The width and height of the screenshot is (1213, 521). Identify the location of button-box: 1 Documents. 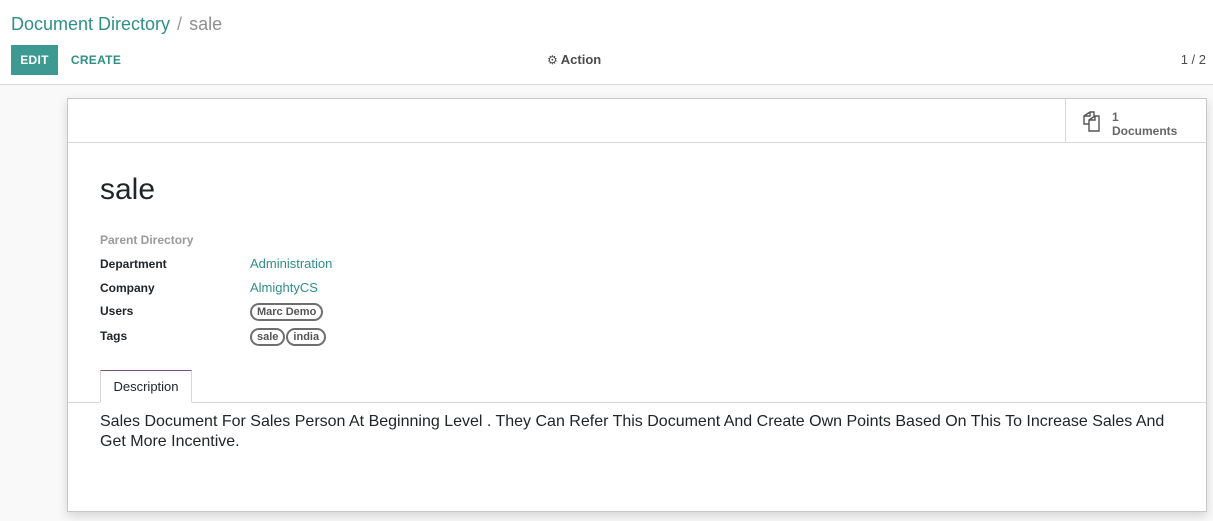
(637, 121).